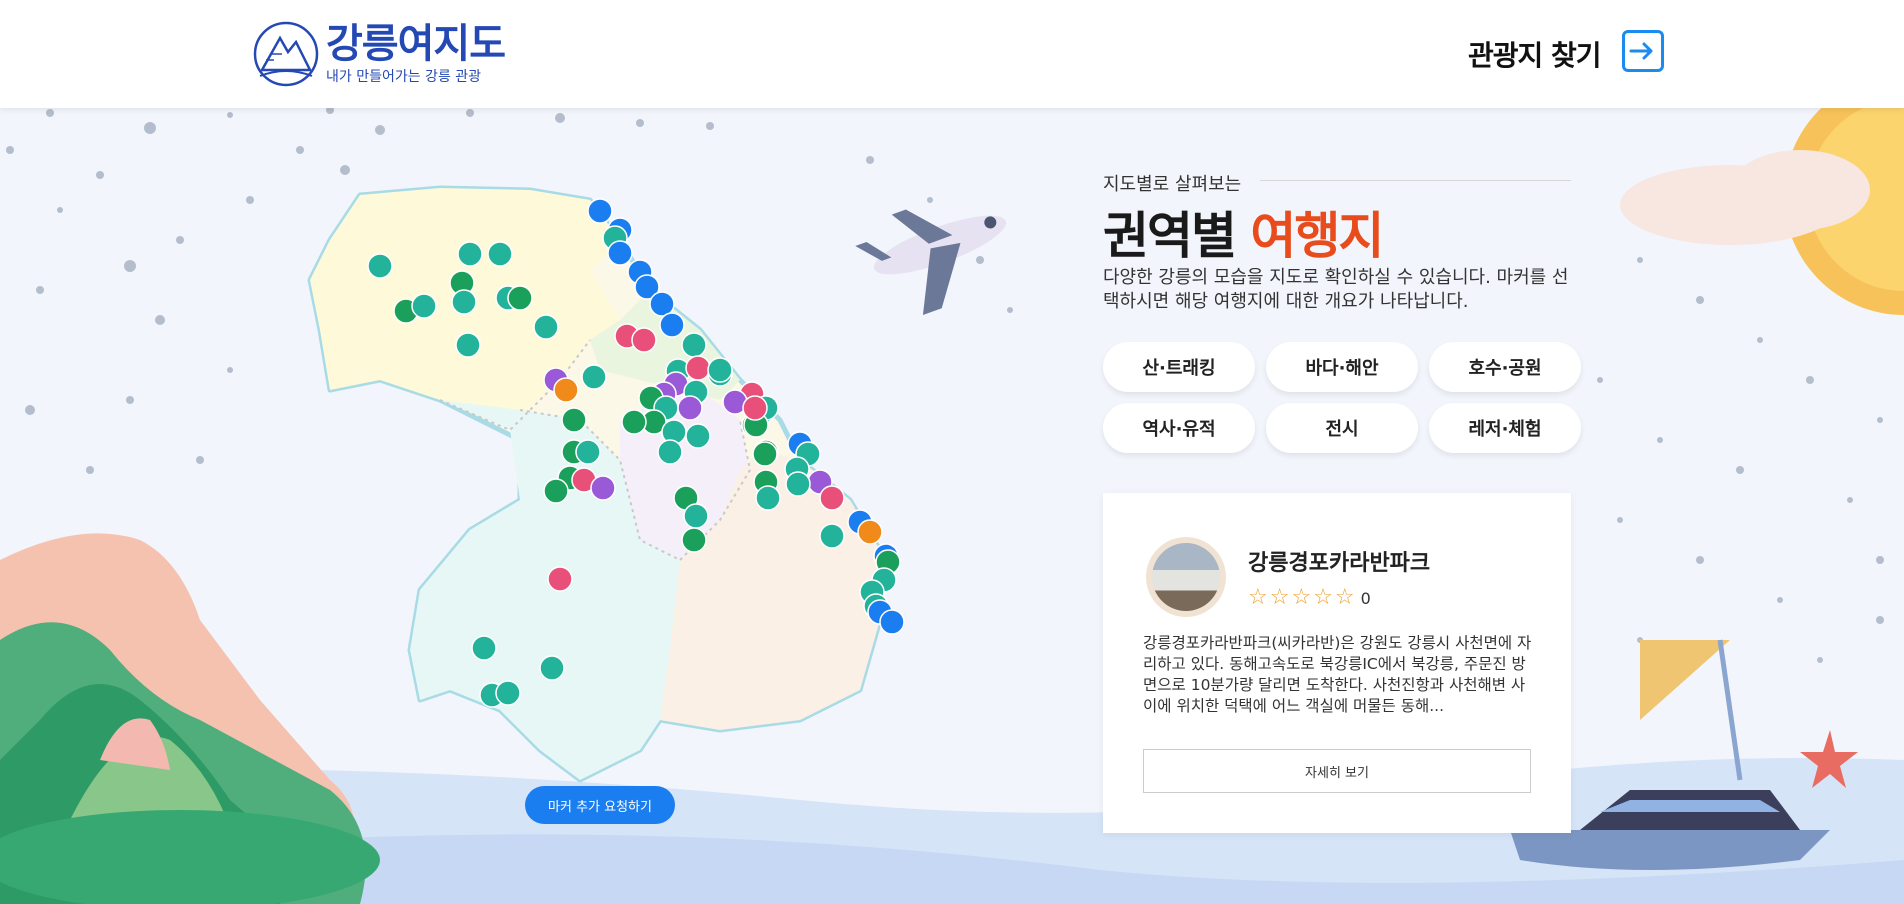  I want to click on eyebrow-divider, so click(1415, 180).